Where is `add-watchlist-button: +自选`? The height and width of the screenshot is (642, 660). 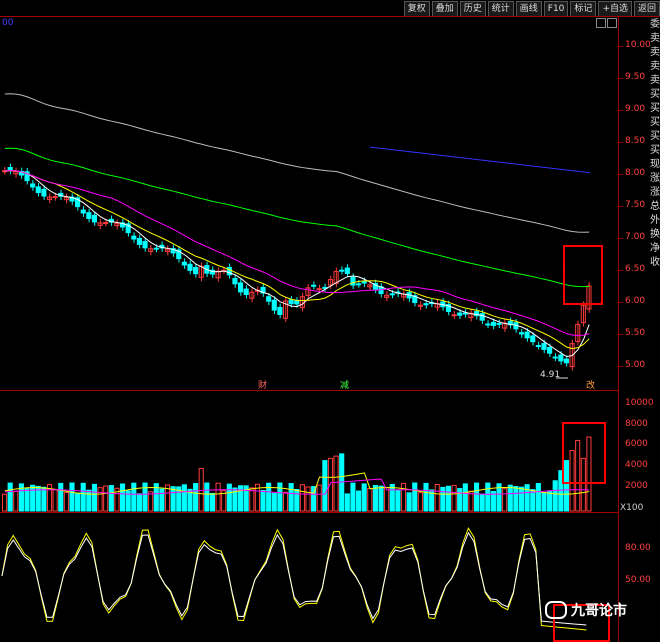
add-watchlist-button: +自选 is located at coordinates (615, 9).